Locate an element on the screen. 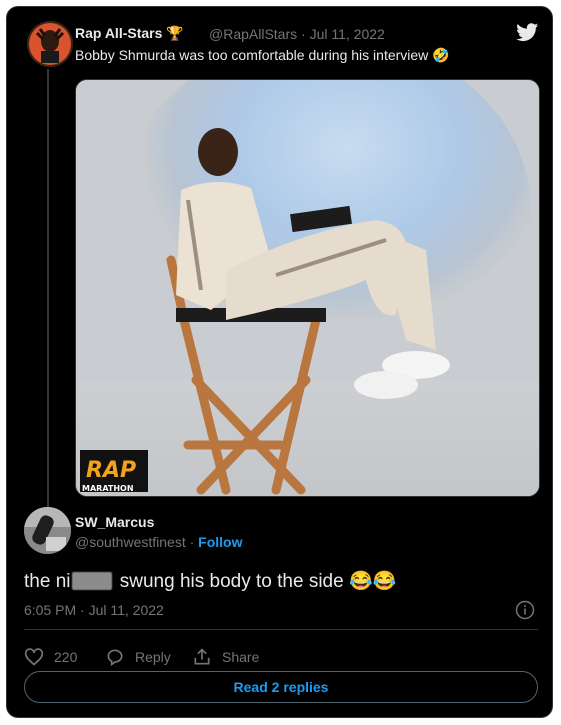 The width and height of the screenshot is (561, 725). reply-button: Reply is located at coordinates (138, 657).